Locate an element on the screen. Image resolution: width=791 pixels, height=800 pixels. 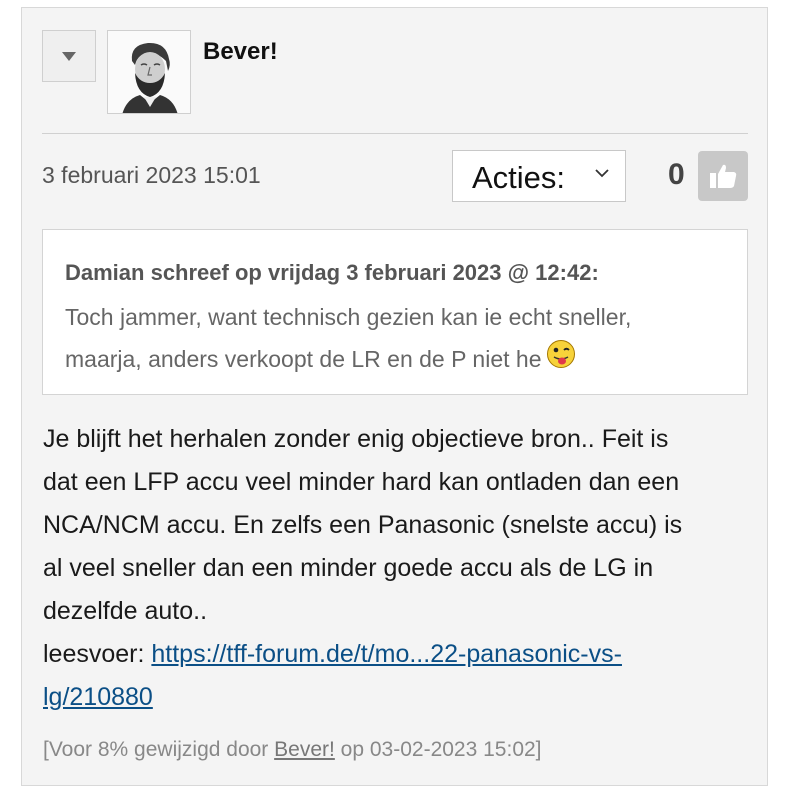
edit-note-user-link: Bever! is located at coordinates (304, 749).